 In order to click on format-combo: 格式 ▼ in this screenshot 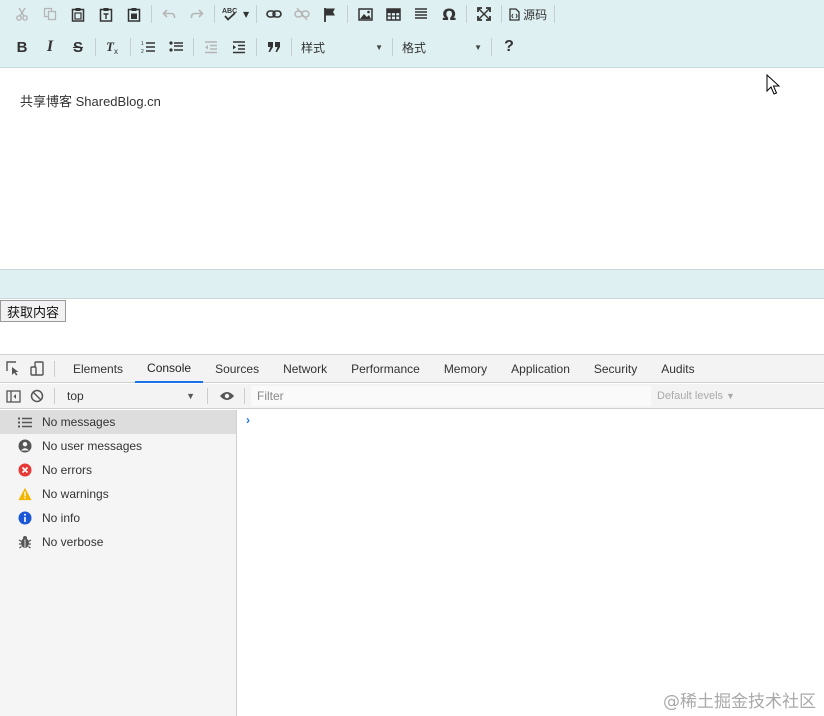, I will do `click(442, 47)`.